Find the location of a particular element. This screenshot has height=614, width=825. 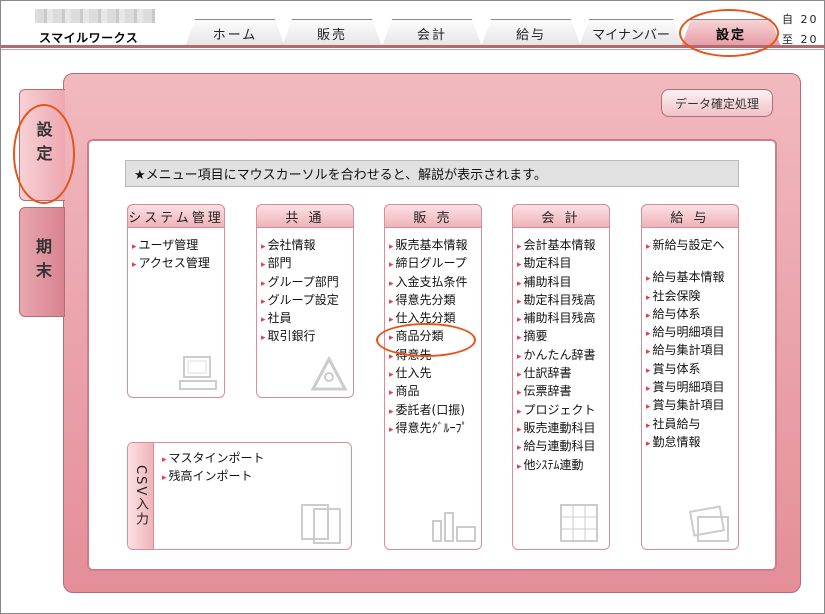

menu-accounting-basic-info: 会計基本情報 is located at coordinates (563, 245).